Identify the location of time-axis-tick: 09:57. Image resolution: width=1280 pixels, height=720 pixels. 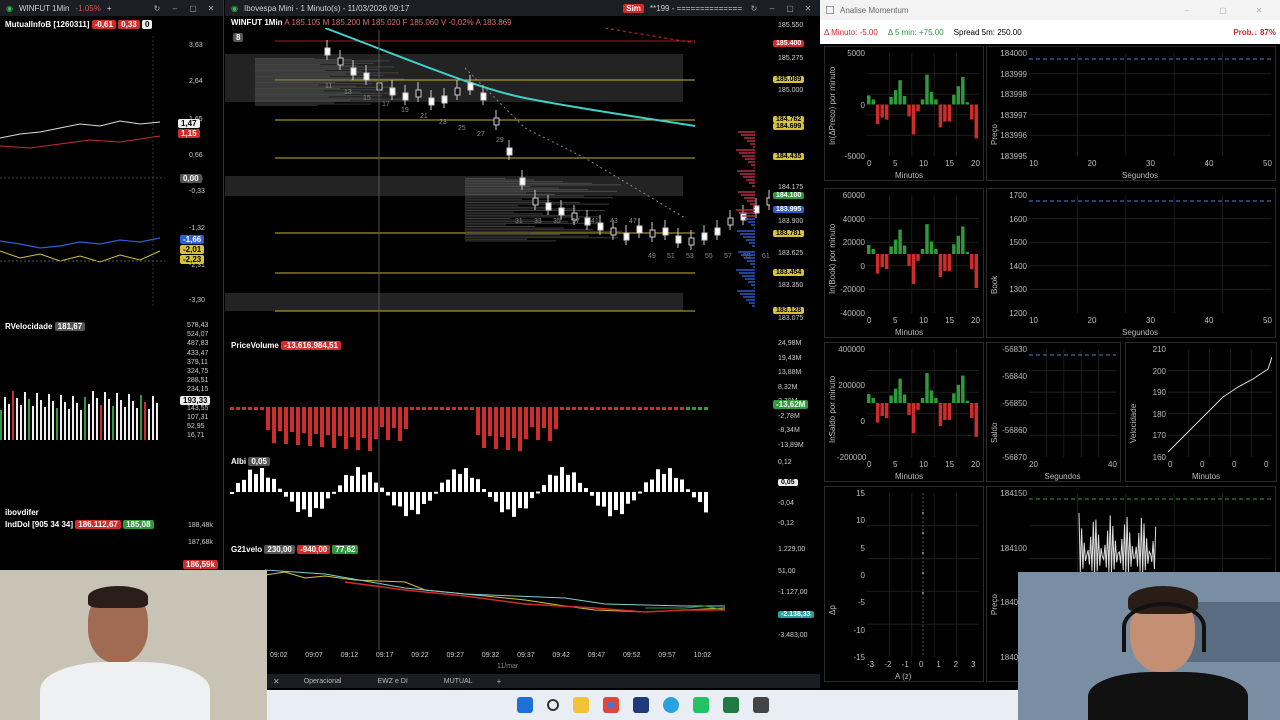
(667, 655).